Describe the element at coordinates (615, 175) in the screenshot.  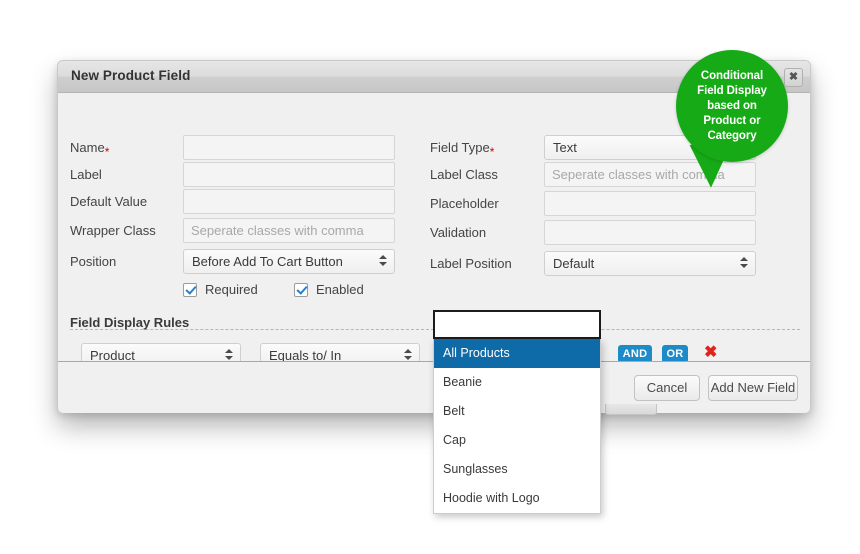
I see `form-row-label-class: Label Class` at that location.